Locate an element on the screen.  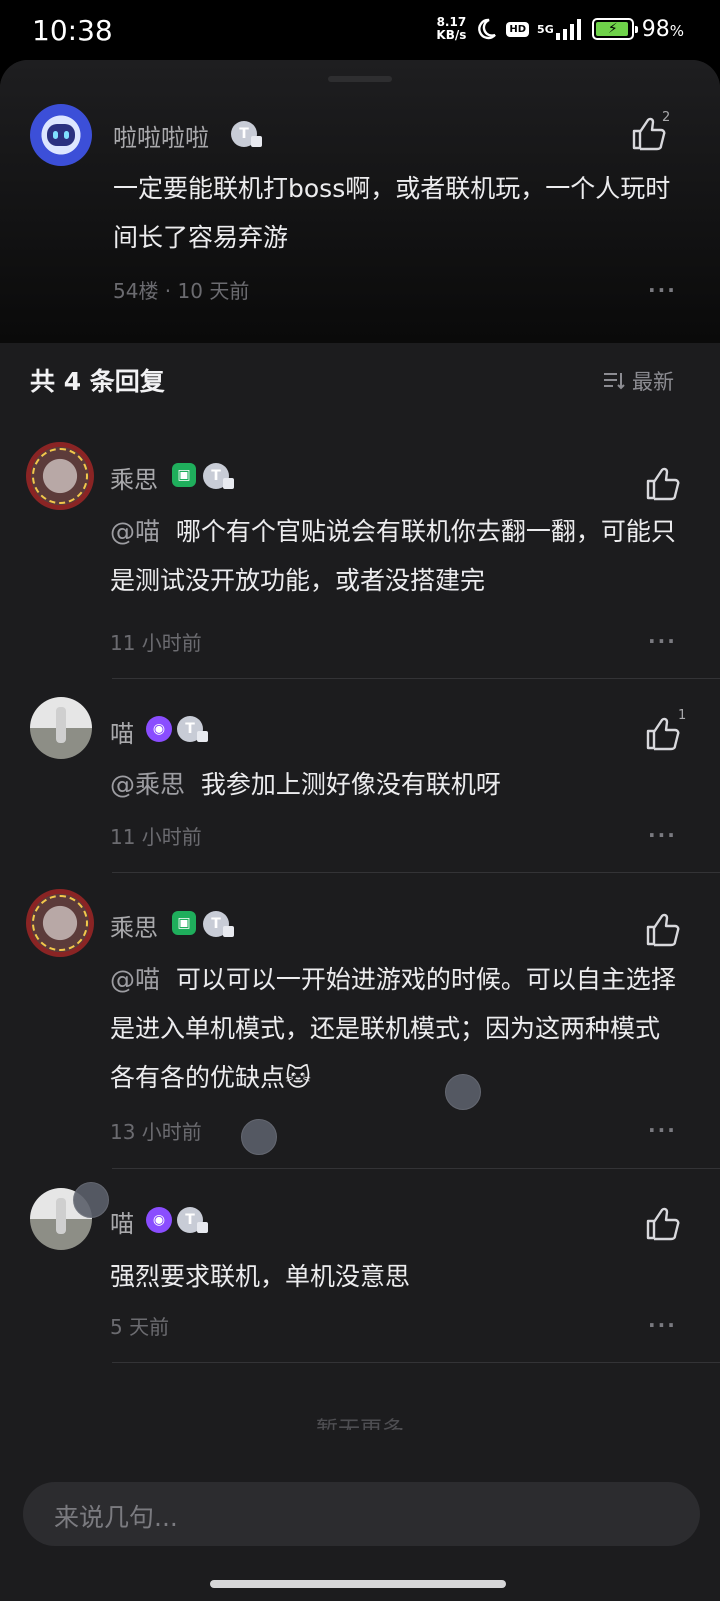
sort-icon is located at coordinates (614, 381).